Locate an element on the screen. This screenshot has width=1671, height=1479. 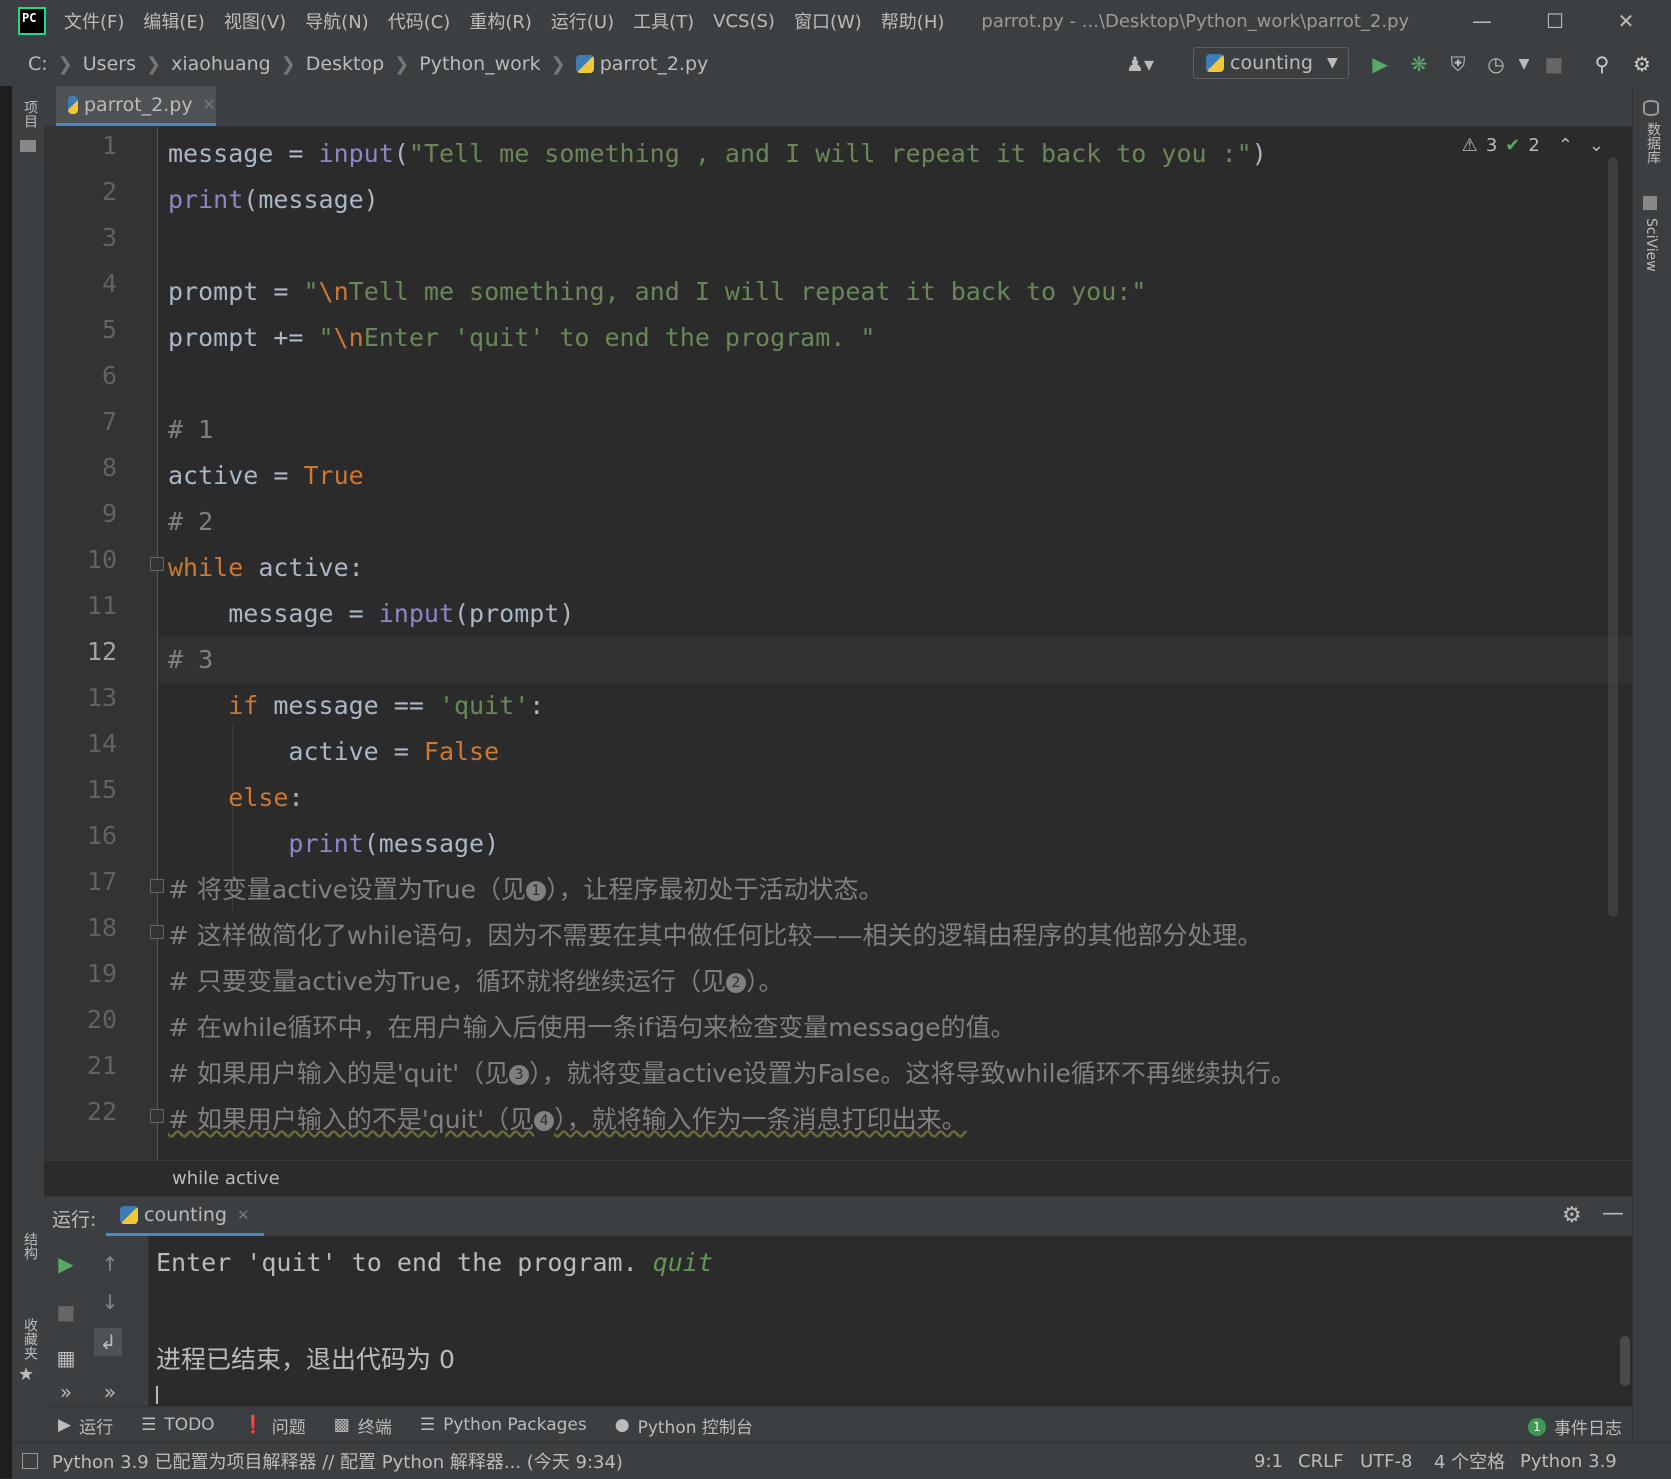
menu-view: 视图(V) is located at coordinates (255, 21).